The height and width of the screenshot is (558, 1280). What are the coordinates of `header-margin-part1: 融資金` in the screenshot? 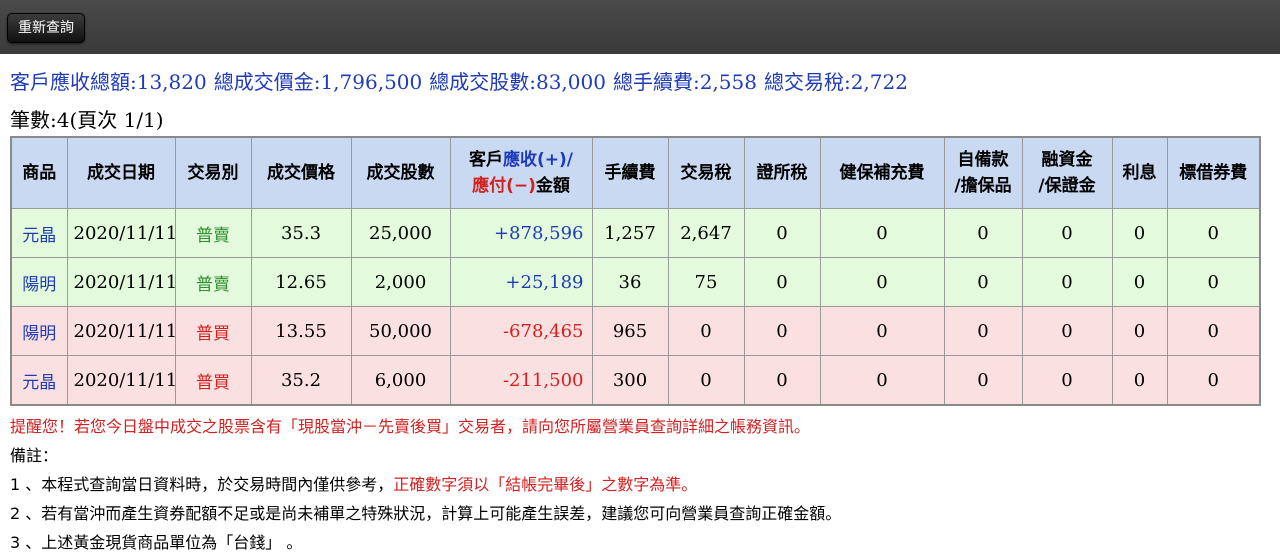 It's located at (1067, 160).